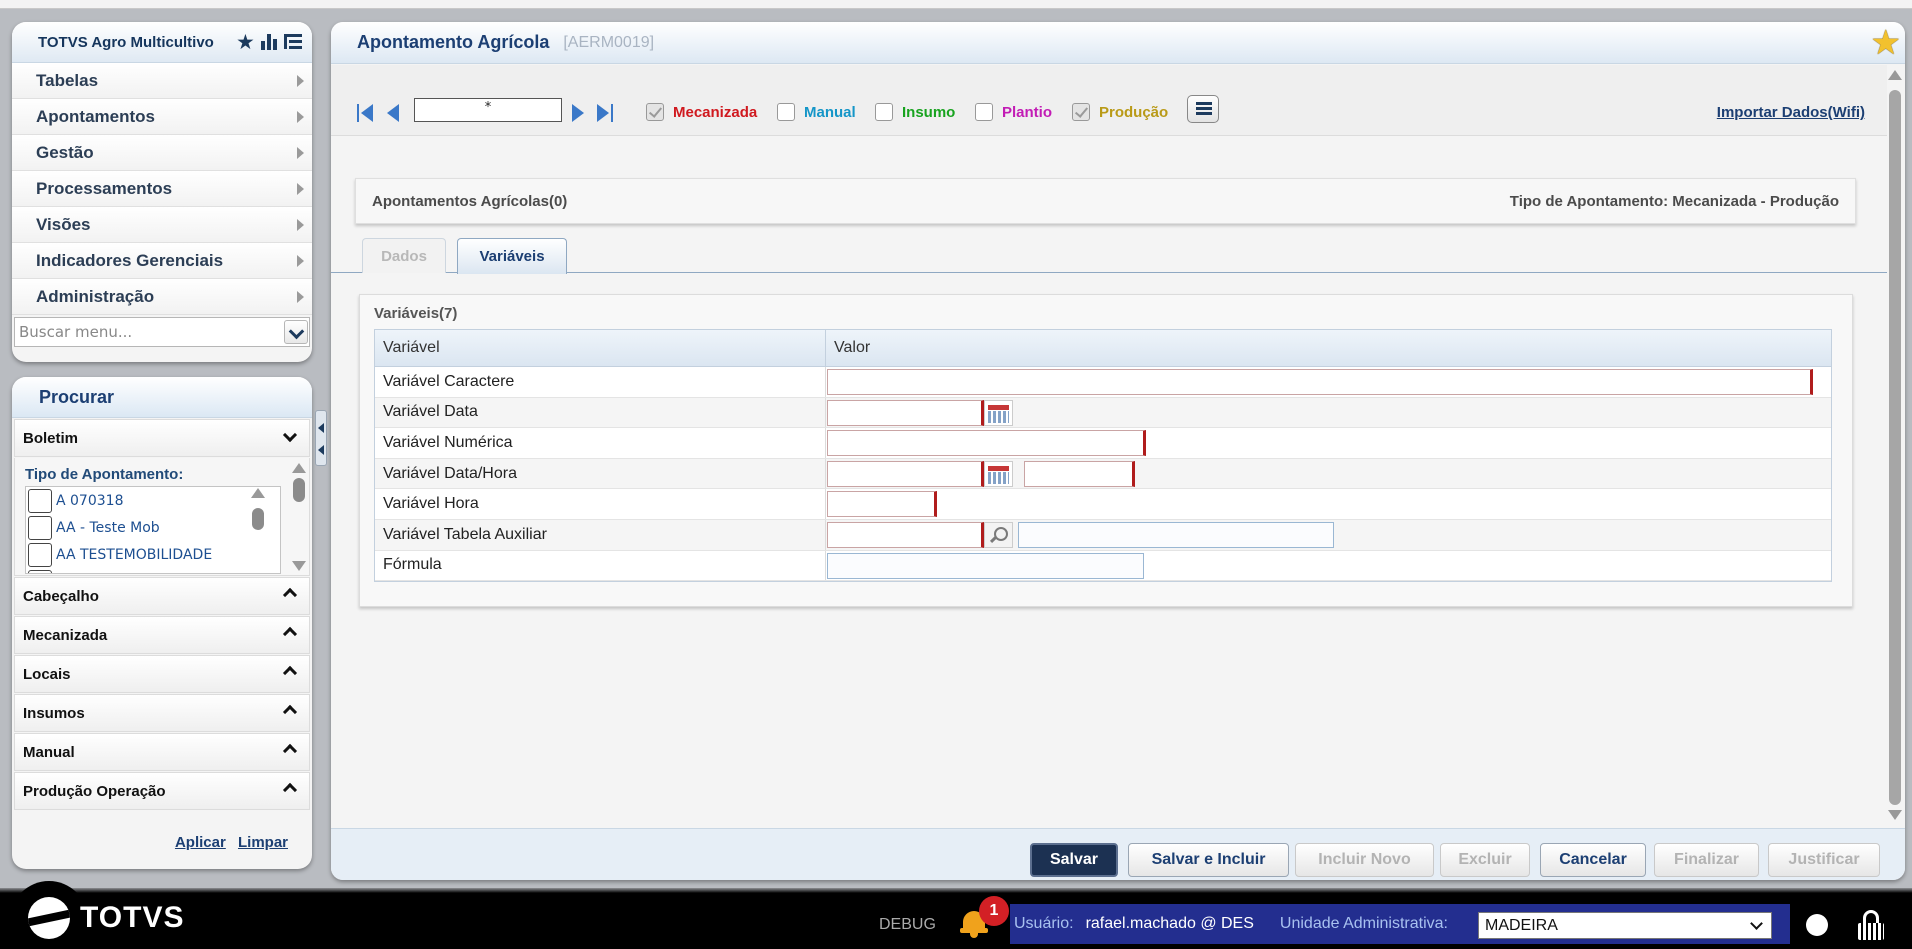 Image resolution: width=1912 pixels, height=949 pixels. I want to click on numeric-input, so click(986, 443).